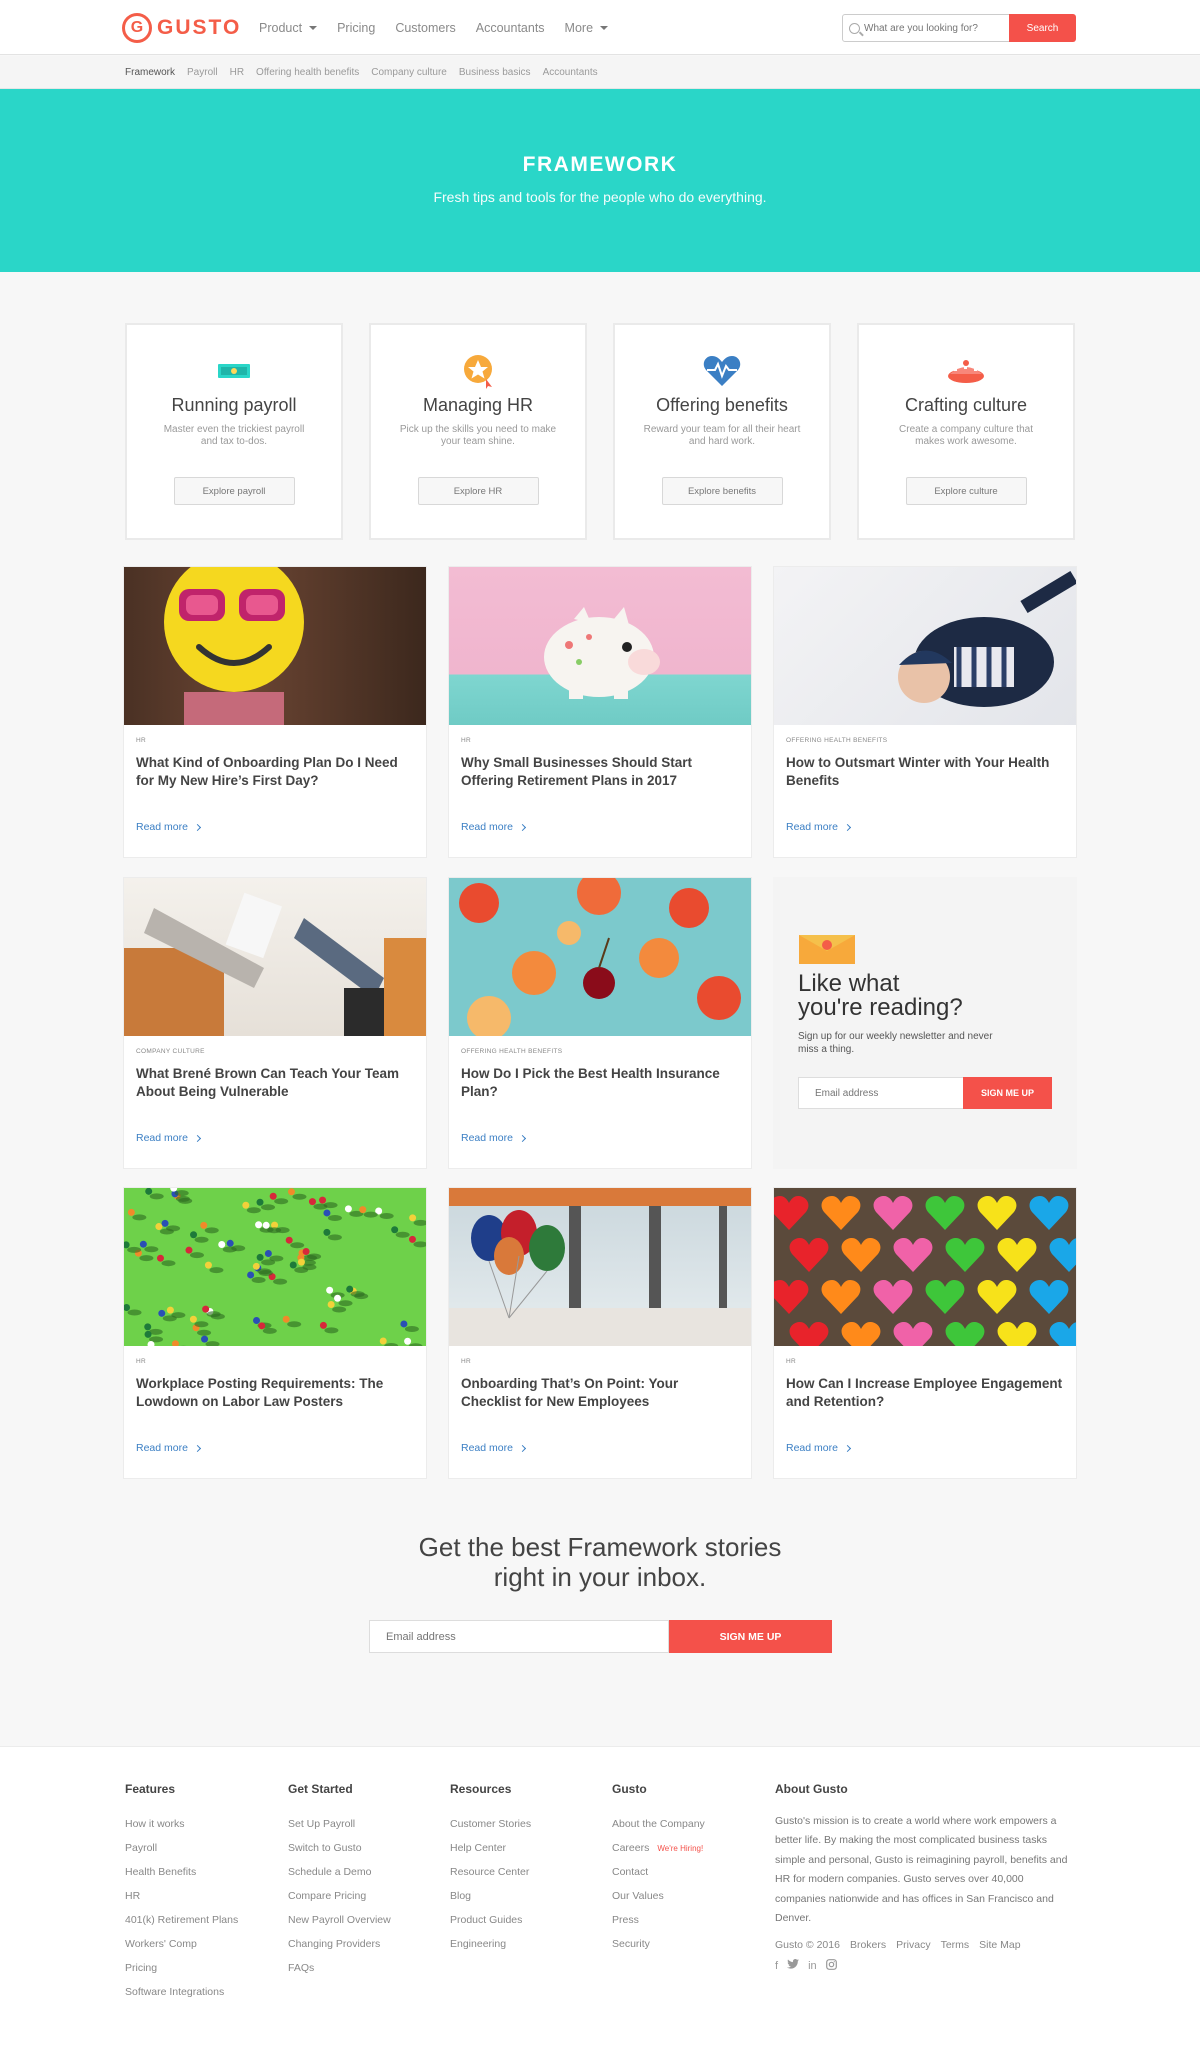  Describe the element at coordinates (658, 1944) in the screenshot. I see `footer-link: Security` at that location.